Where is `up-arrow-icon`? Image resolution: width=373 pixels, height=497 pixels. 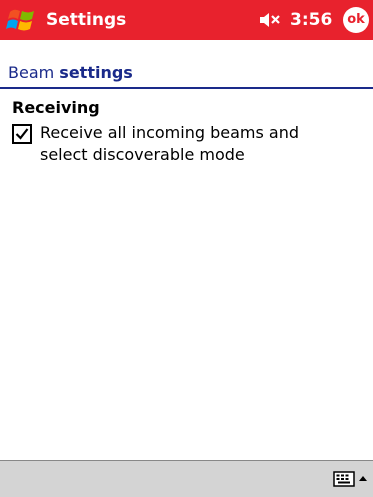 up-arrow-icon is located at coordinates (363, 478).